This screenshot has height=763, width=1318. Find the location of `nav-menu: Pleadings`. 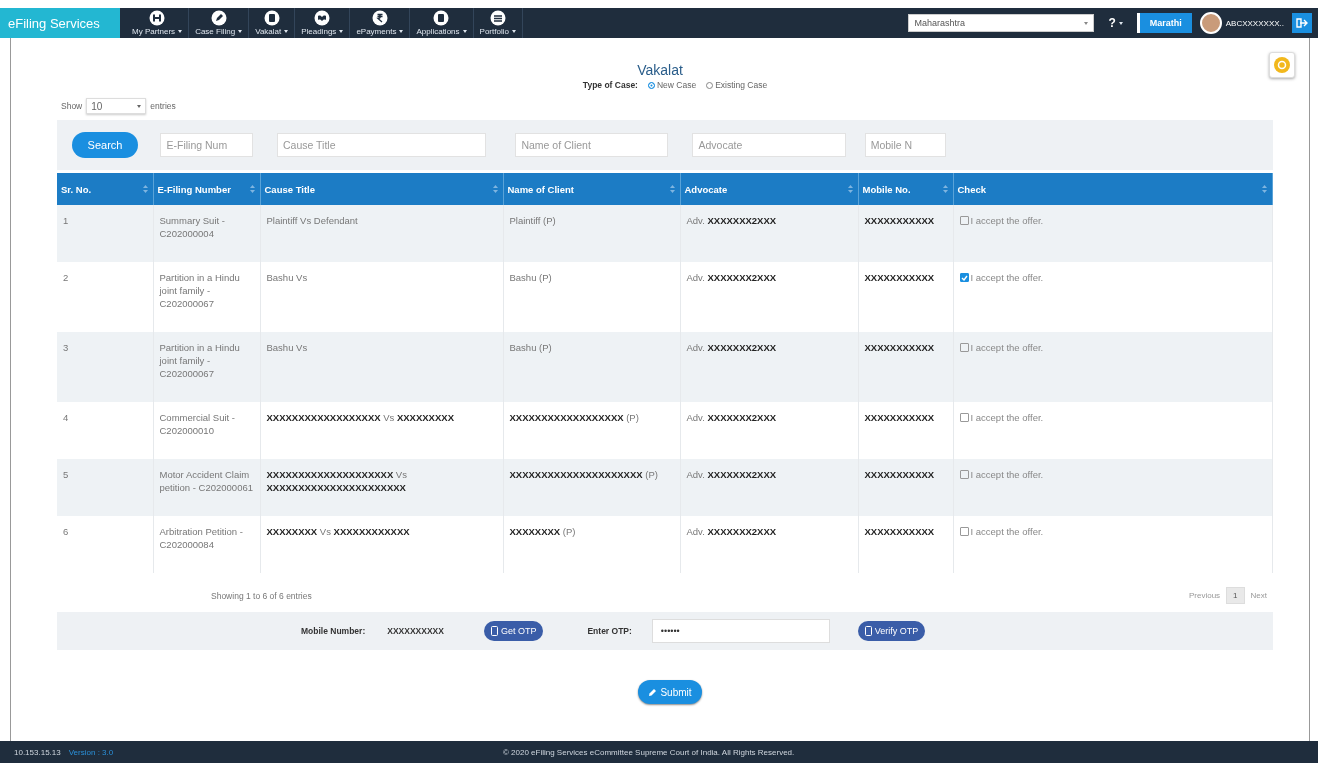

nav-menu: Pleadings is located at coordinates (323, 23).